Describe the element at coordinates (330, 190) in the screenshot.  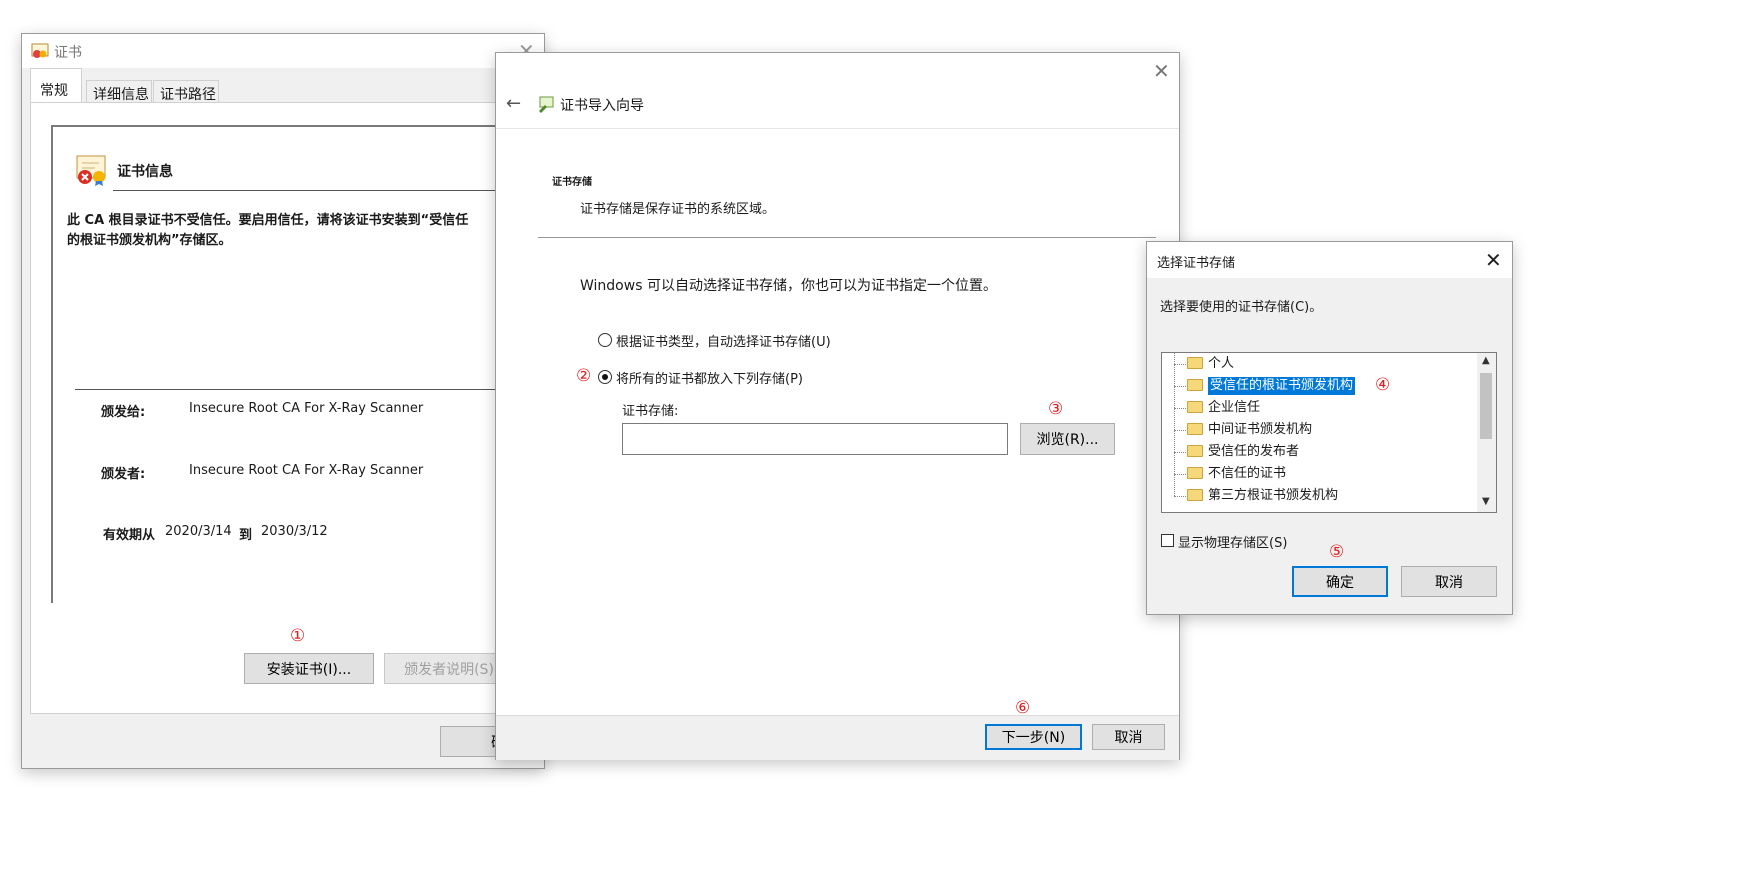
I see `heading-divider` at that location.